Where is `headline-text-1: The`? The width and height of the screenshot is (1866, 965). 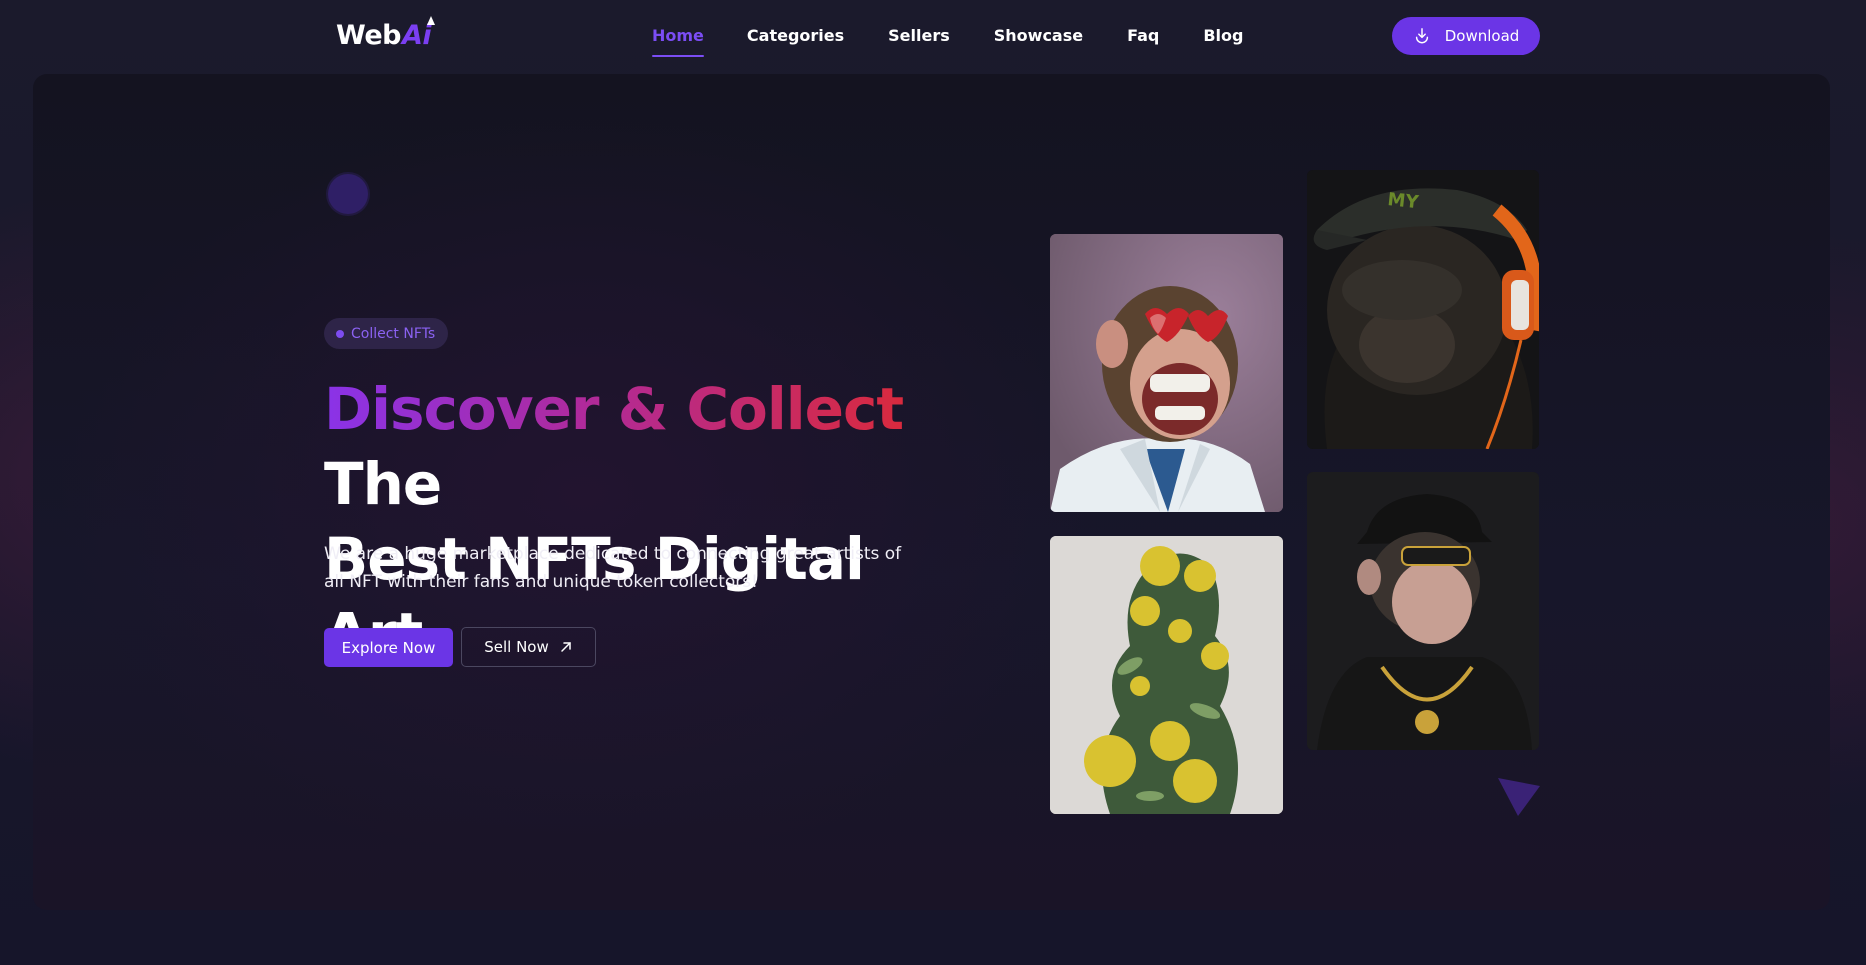 headline-text-1: The is located at coordinates (383, 484).